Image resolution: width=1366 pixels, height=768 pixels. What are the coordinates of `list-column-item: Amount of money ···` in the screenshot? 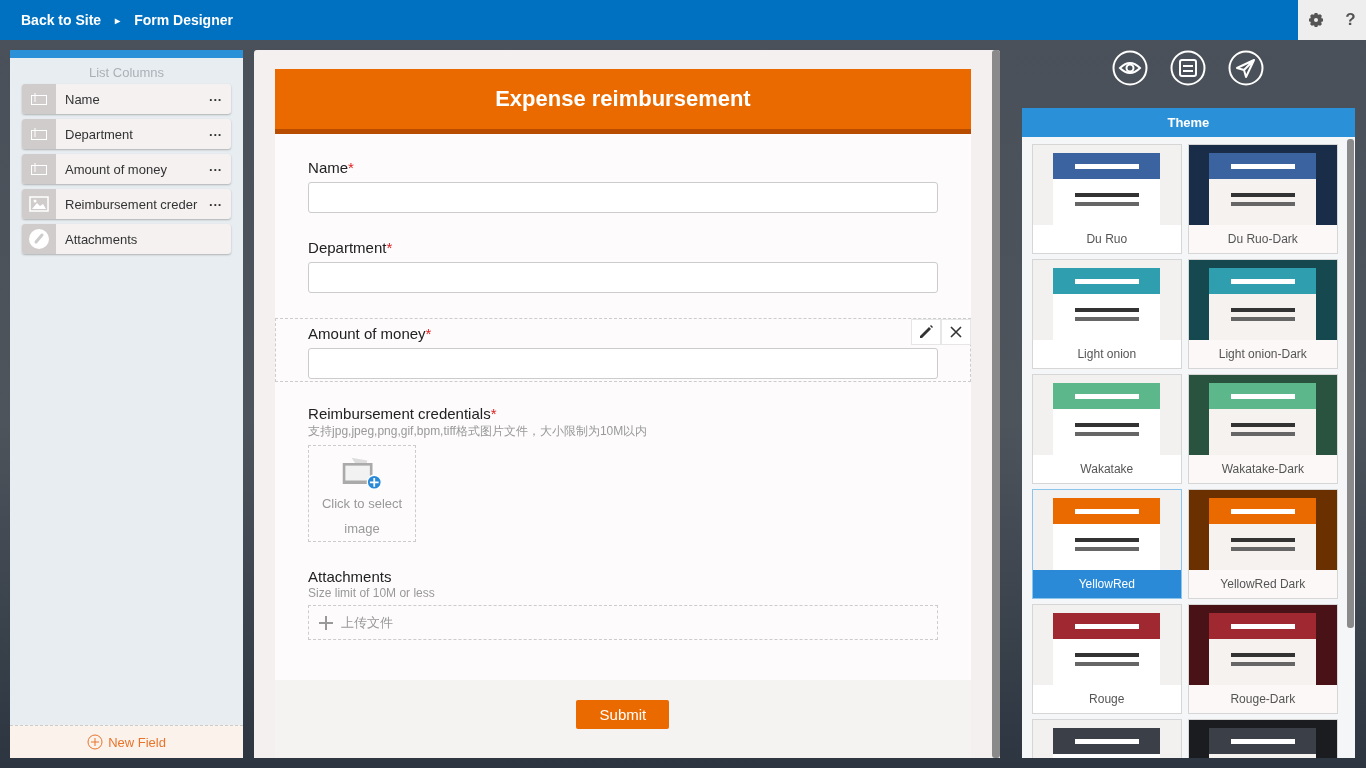 It's located at (127, 169).